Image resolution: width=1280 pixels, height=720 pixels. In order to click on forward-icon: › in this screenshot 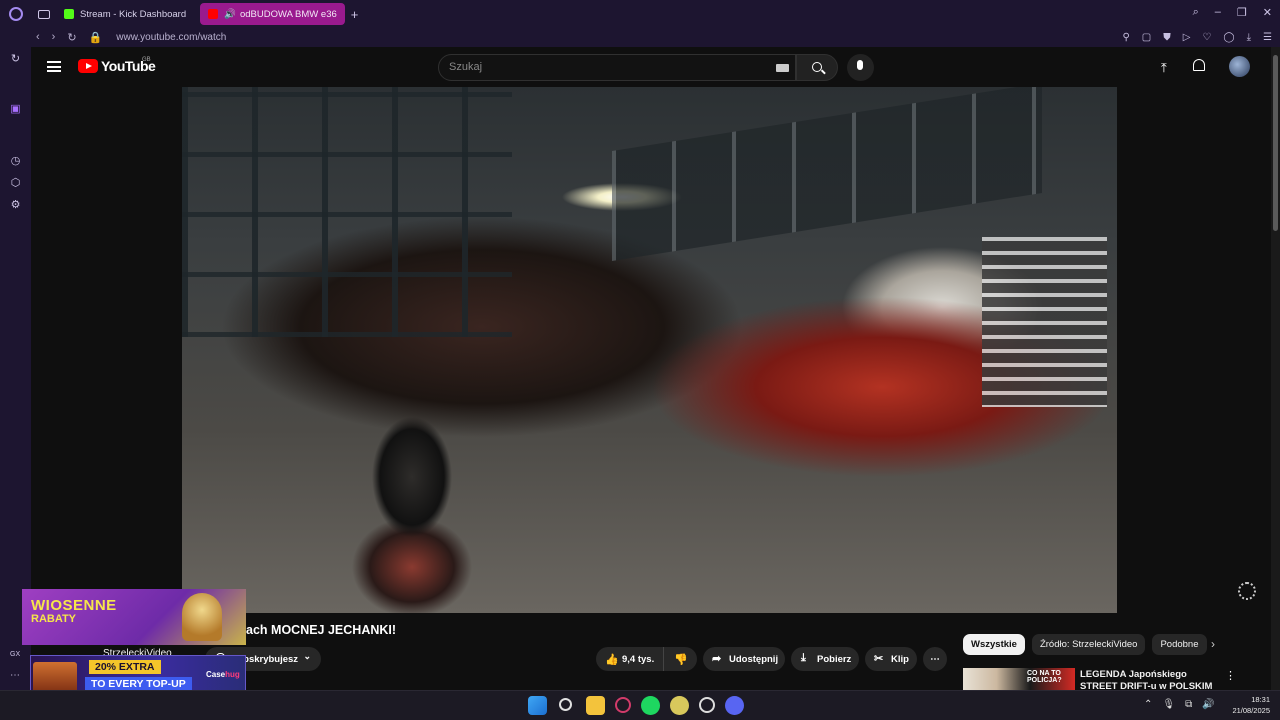, I will do `click(54, 37)`.